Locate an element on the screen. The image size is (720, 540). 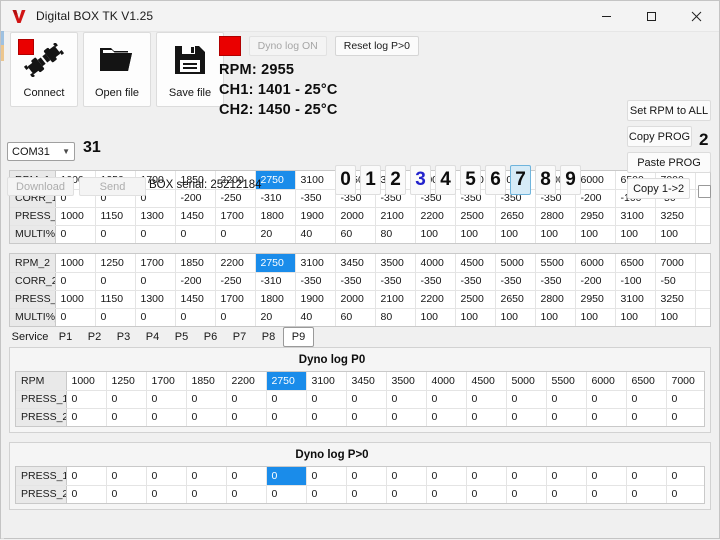
copy-1-to-2-button: Copy 1->2 is located at coordinates (659, 188).